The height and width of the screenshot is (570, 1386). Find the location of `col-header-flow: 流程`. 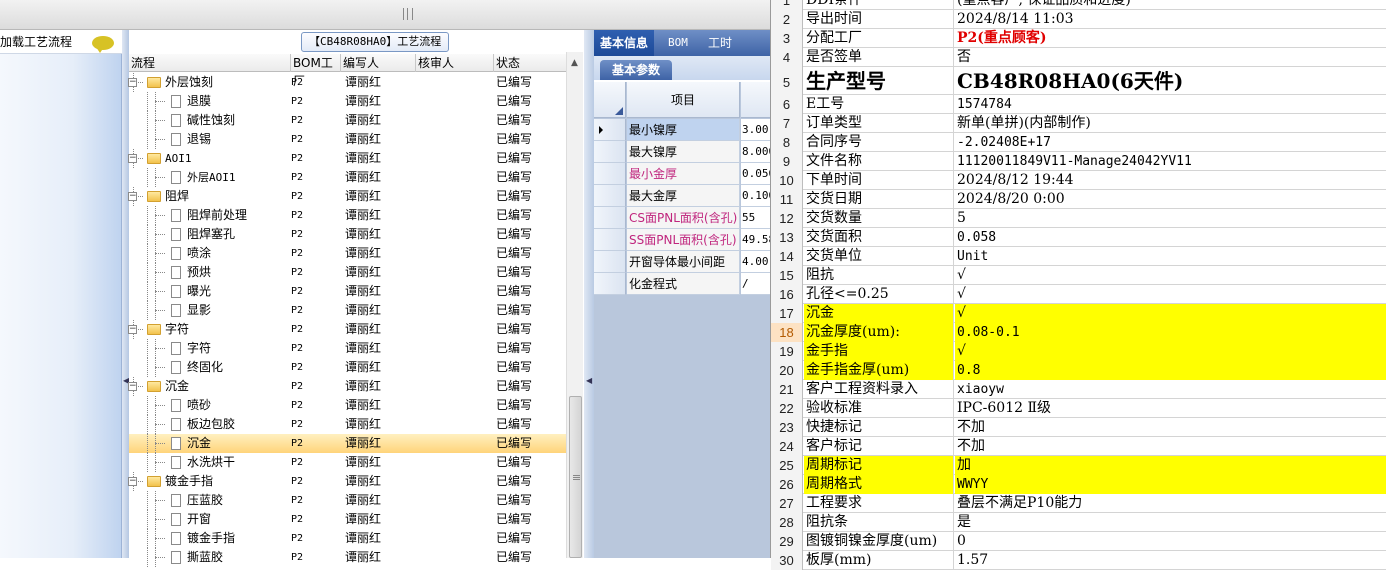

col-header-flow: 流程 is located at coordinates (210, 63).